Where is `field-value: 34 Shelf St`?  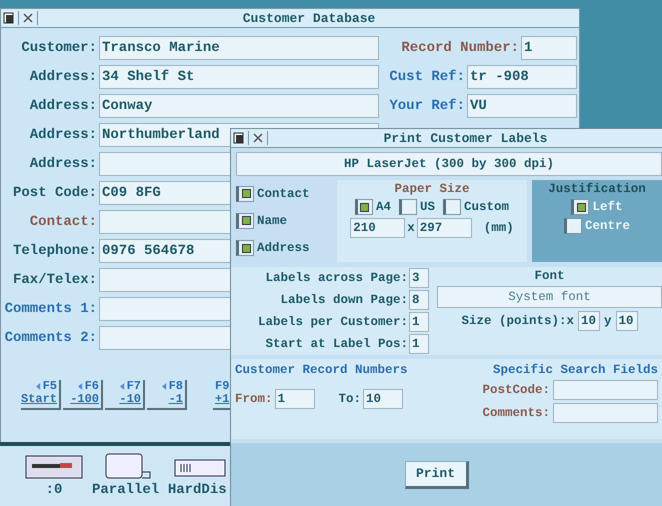 field-value: 34 Shelf St is located at coordinates (148, 77).